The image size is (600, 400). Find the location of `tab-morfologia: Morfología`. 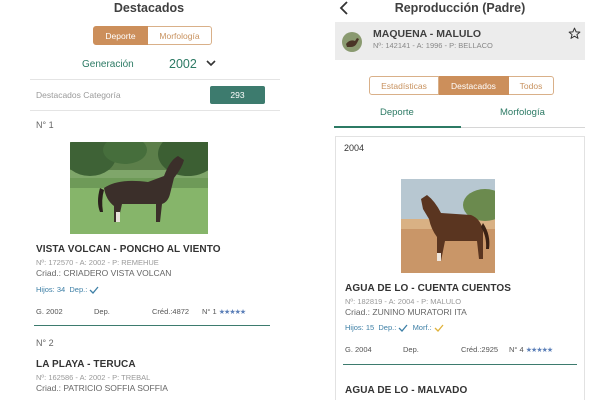

tab-morfologia: Morfología is located at coordinates (522, 112).